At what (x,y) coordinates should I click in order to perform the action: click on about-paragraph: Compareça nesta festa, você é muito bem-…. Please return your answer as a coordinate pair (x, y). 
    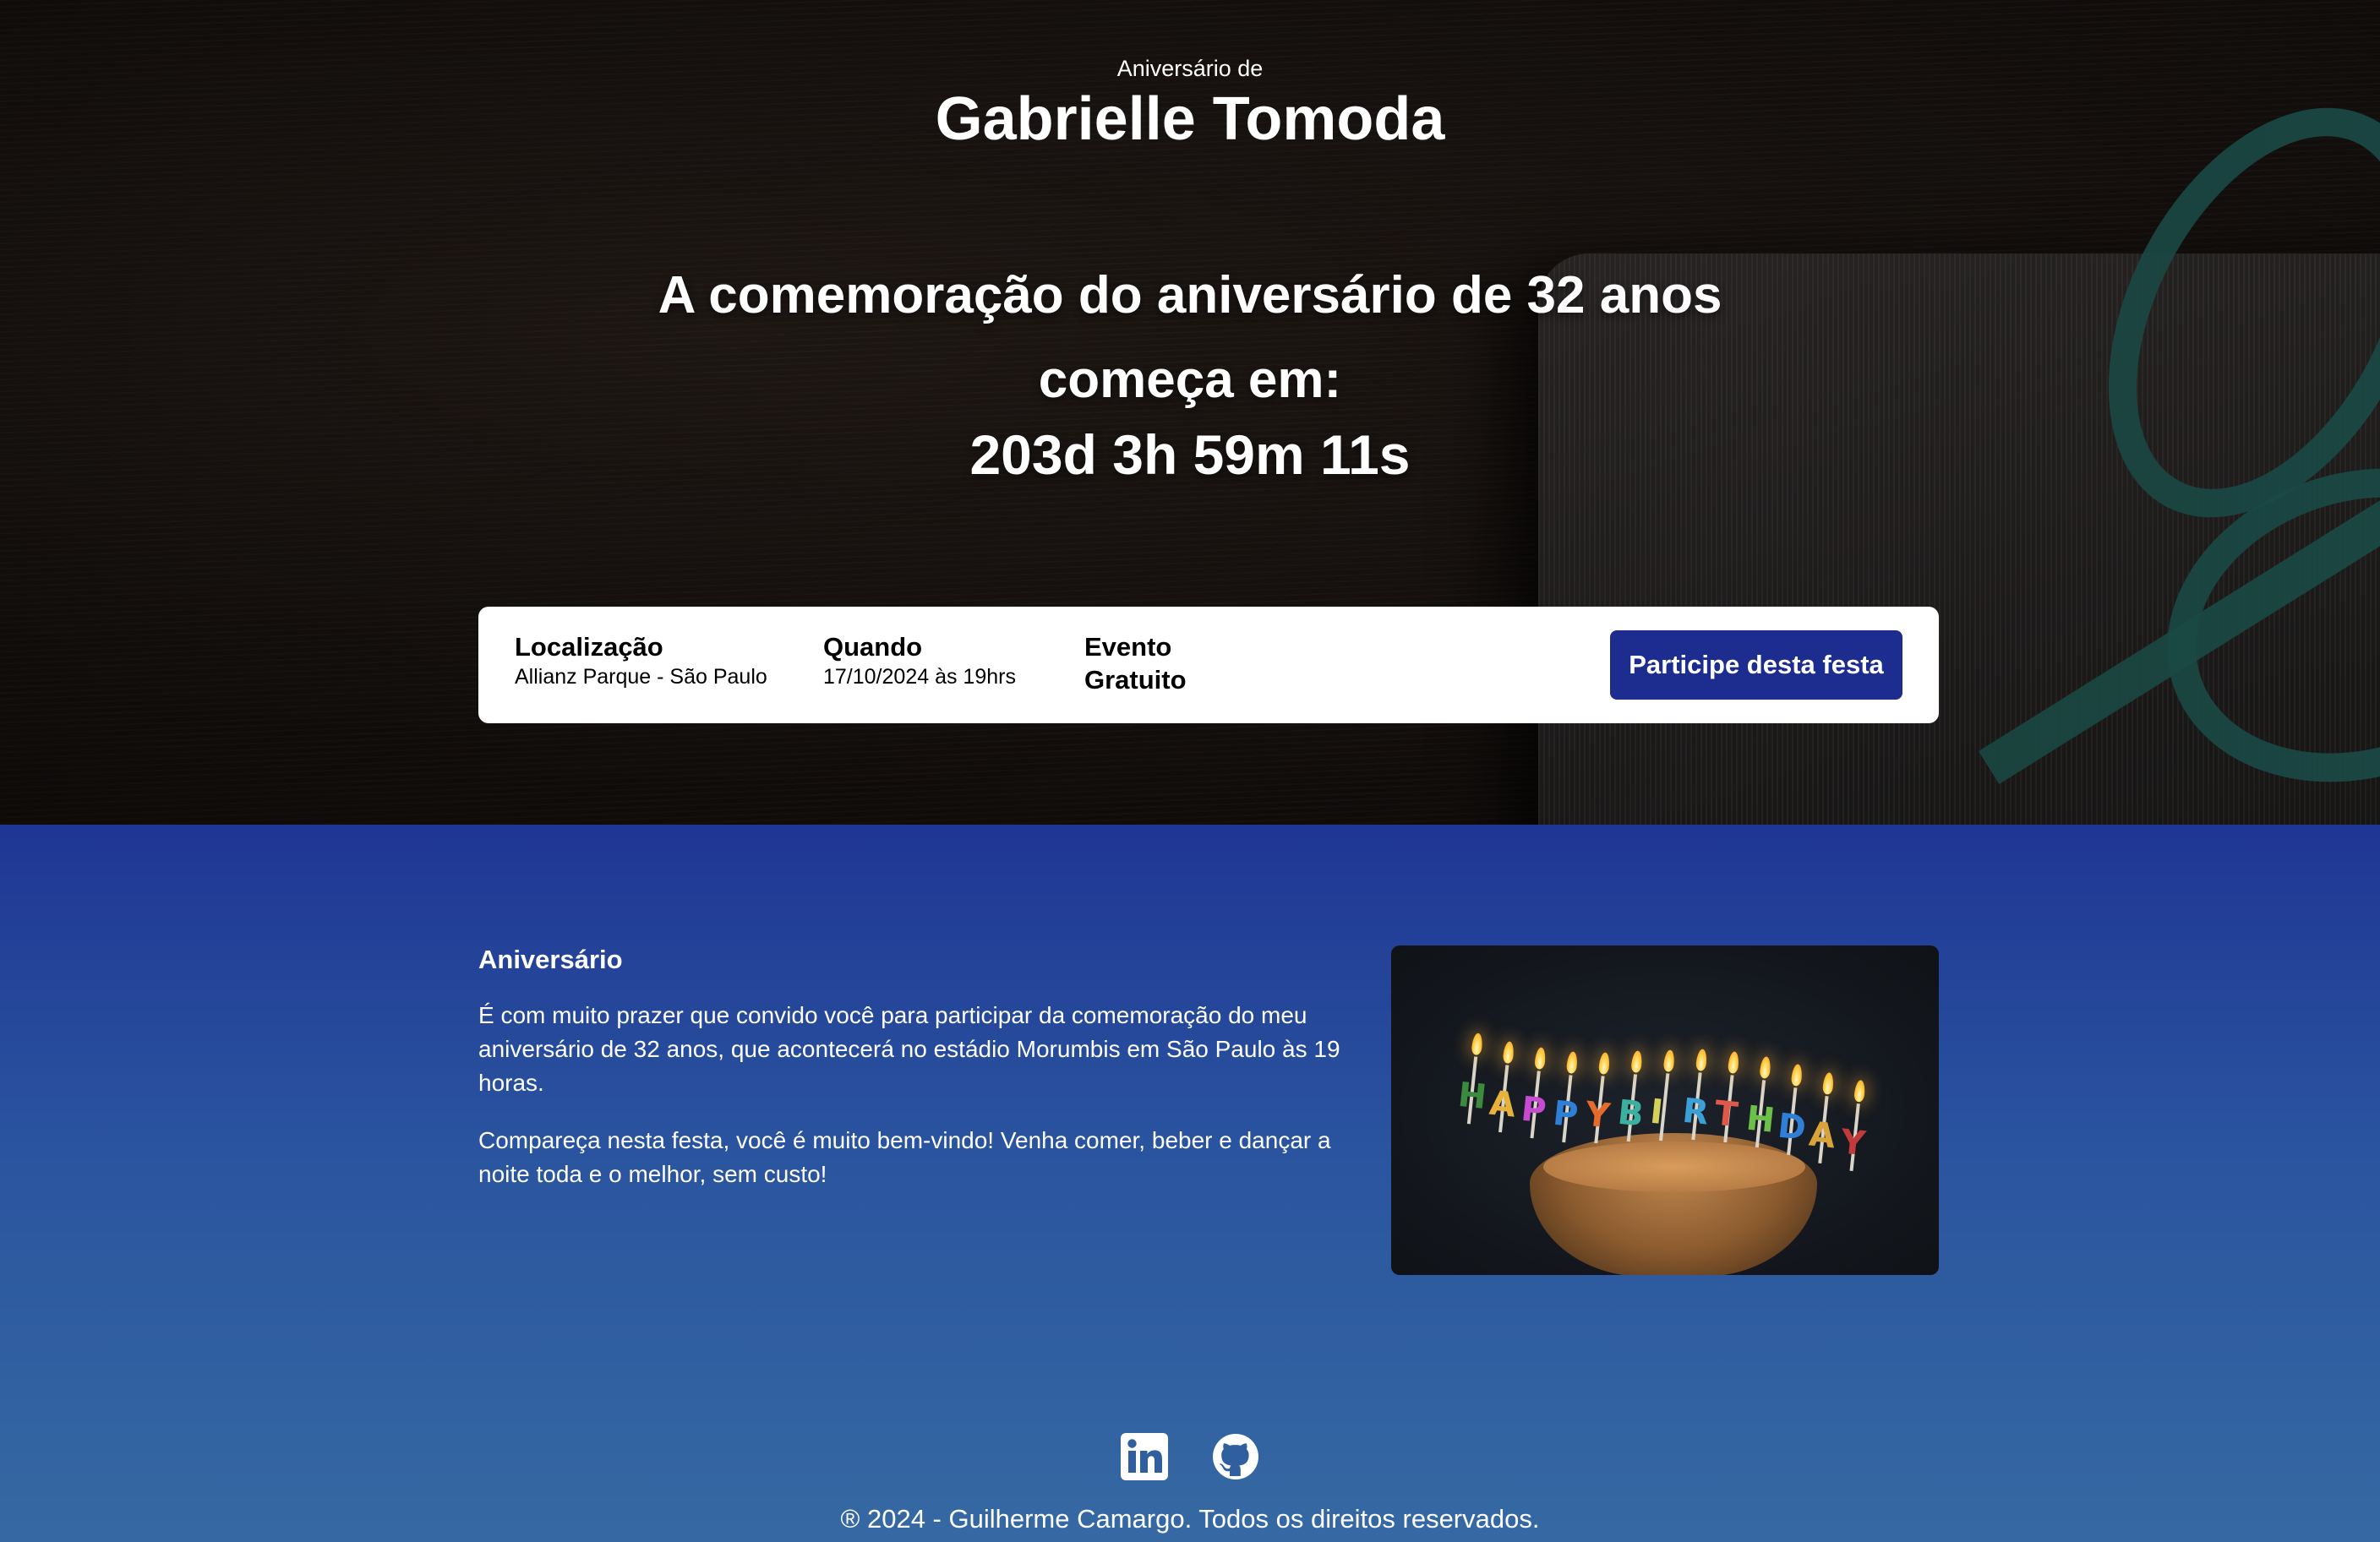
    Looking at the image, I should click on (904, 1157).